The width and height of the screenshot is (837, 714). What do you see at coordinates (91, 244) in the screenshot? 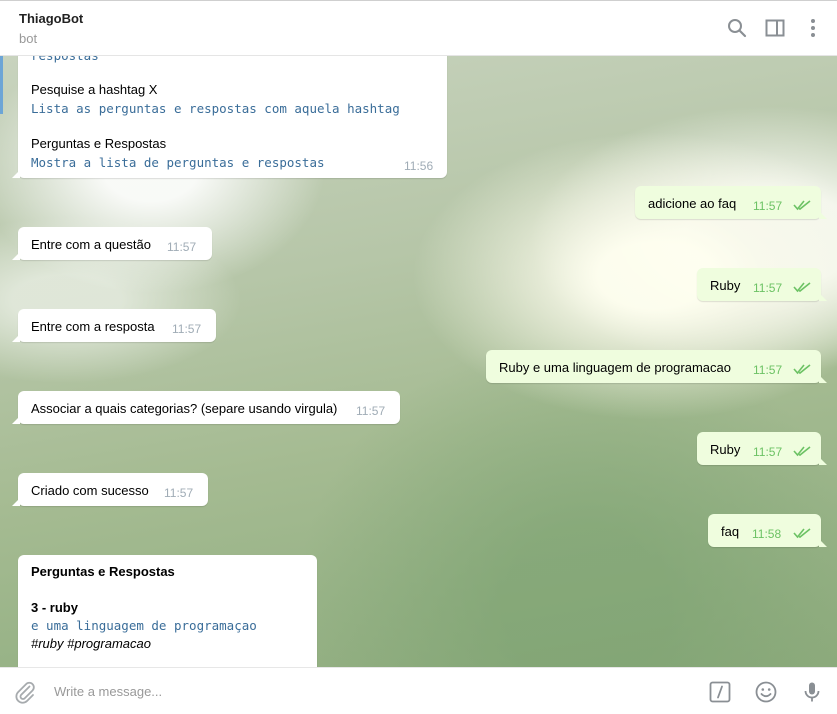
I see `message-text: Entre com a questão` at bounding box center [91, 244].